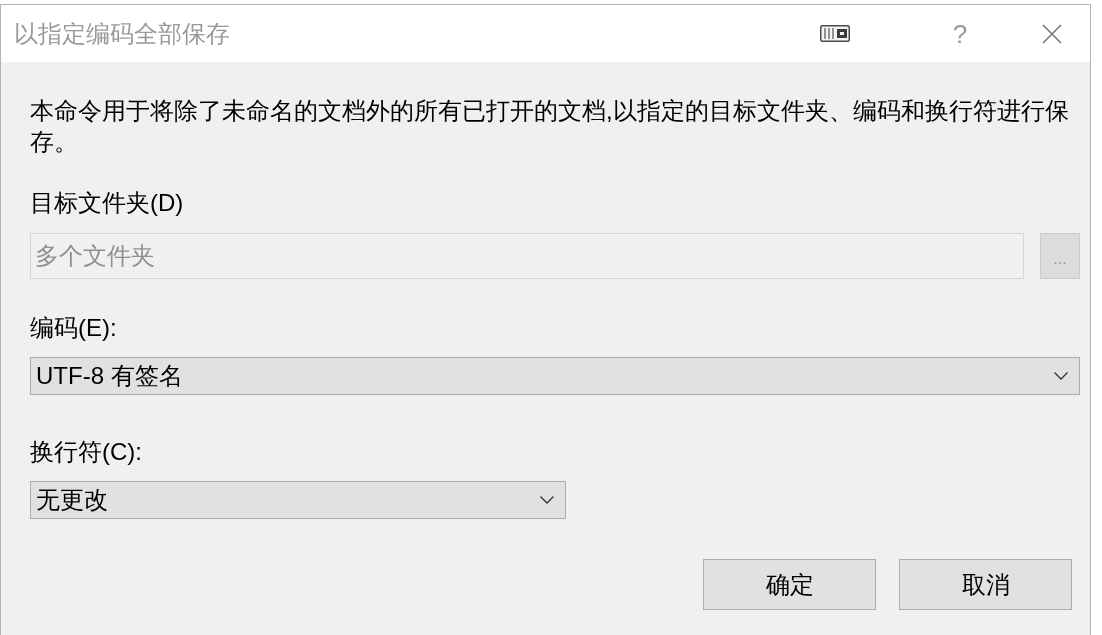  Describe the element at coordinates (550, 126) in the screenshot. I see `description-text: 本命令用于将除了未命名的文档外的所有已打开的文档,以指定的目标文件夹、编码和换行符进行保存。` at that location.